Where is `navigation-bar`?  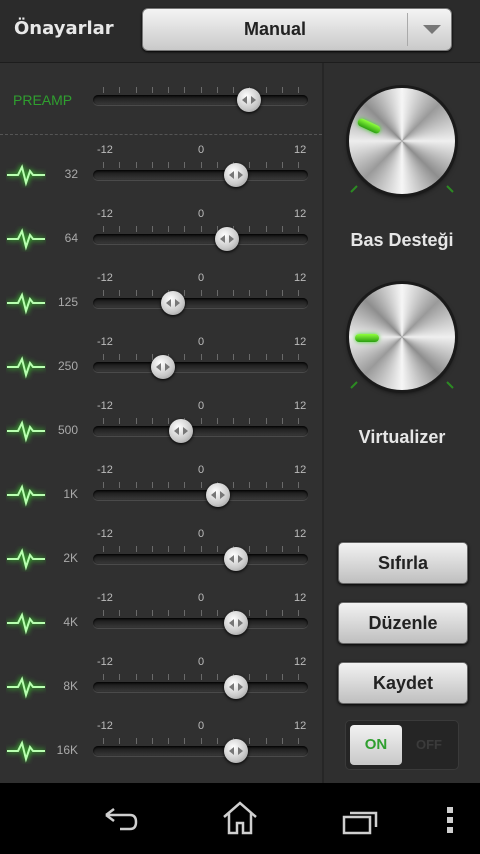 navigation-bar is located at coordinates (240, 818).